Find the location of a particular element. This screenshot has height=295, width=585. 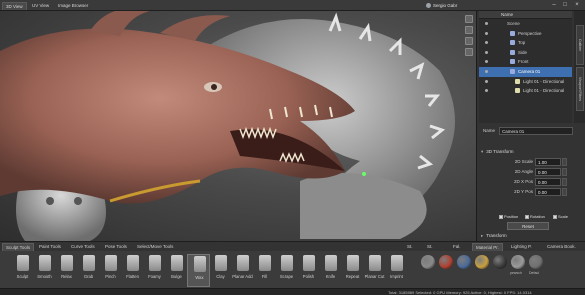

field-2d-angle: 2D Angle 0.00 is located at coordinates (538, 172).